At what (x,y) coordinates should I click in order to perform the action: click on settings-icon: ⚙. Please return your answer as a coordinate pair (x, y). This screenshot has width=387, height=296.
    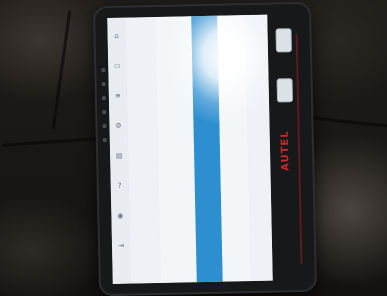
    Looking at the image, I should click on (118, 126).